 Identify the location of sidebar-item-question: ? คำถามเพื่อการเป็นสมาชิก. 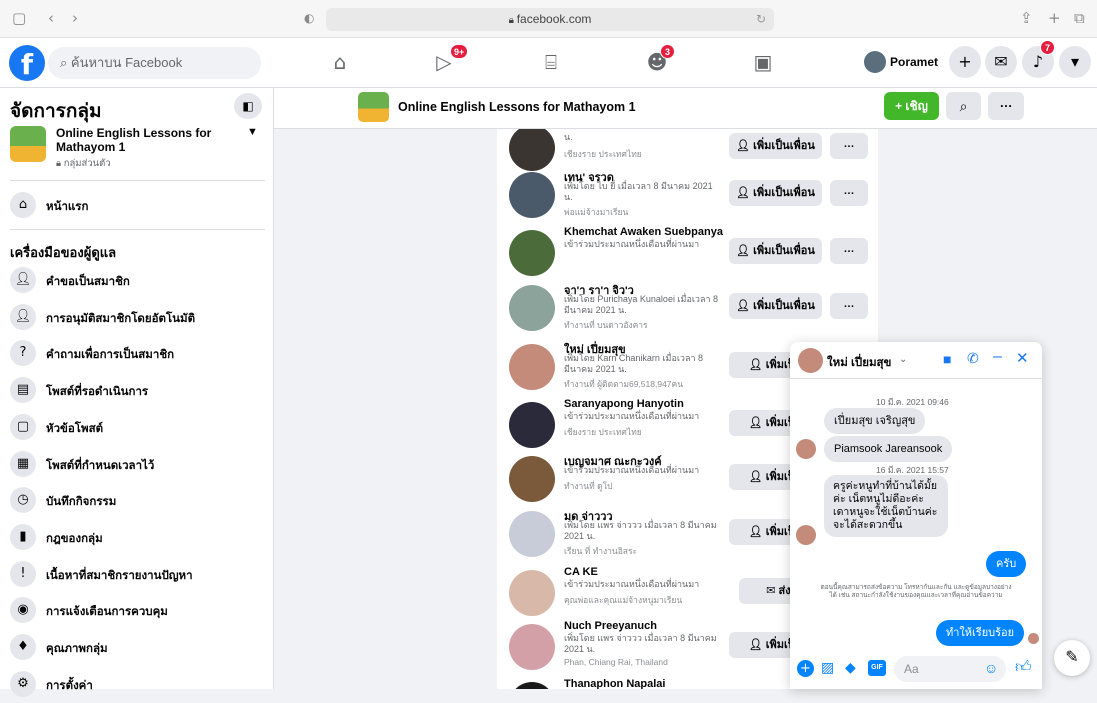
(137, 355).